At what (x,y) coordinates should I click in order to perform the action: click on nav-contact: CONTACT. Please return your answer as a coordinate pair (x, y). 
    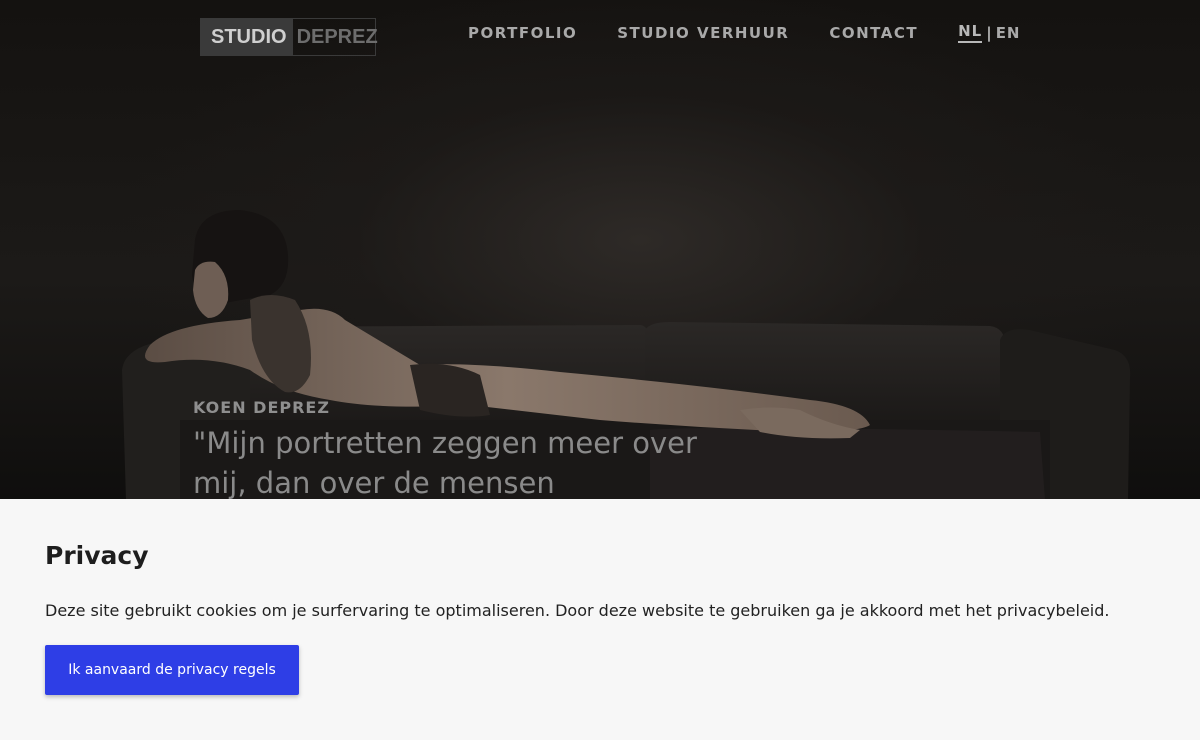
    Looking at the image, I should click on (873, 33).